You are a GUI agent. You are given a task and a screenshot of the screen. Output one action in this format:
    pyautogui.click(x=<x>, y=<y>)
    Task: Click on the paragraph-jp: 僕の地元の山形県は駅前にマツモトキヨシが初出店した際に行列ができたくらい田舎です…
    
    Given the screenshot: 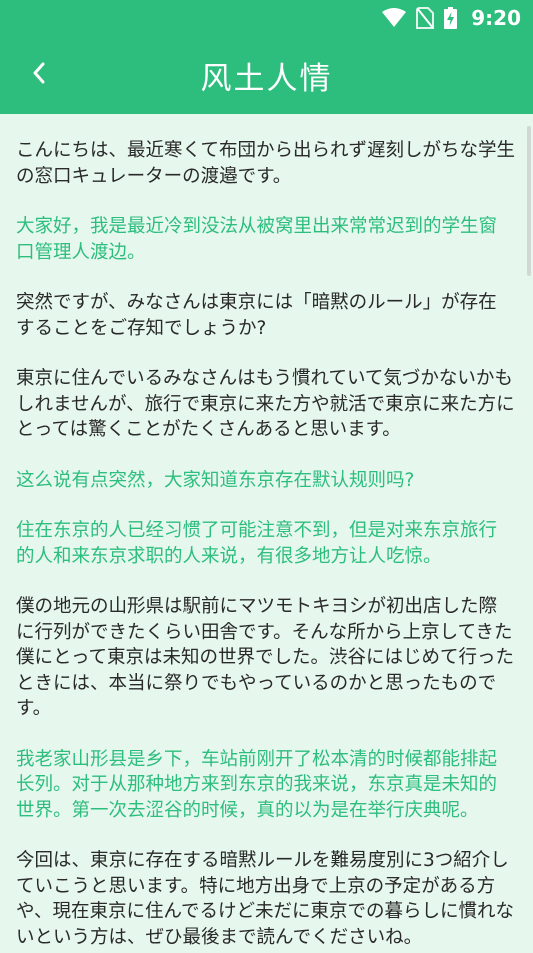 What is the action you would take?
    pyautogui.click(x=265, y=657)
    